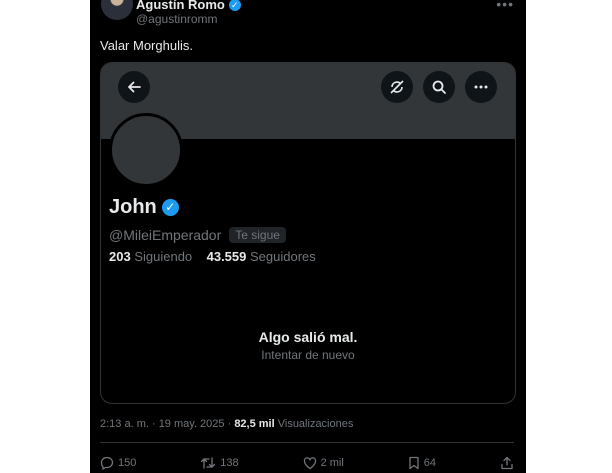 The image size is (612, 473). I want to click on share-button, so click(507, 463).